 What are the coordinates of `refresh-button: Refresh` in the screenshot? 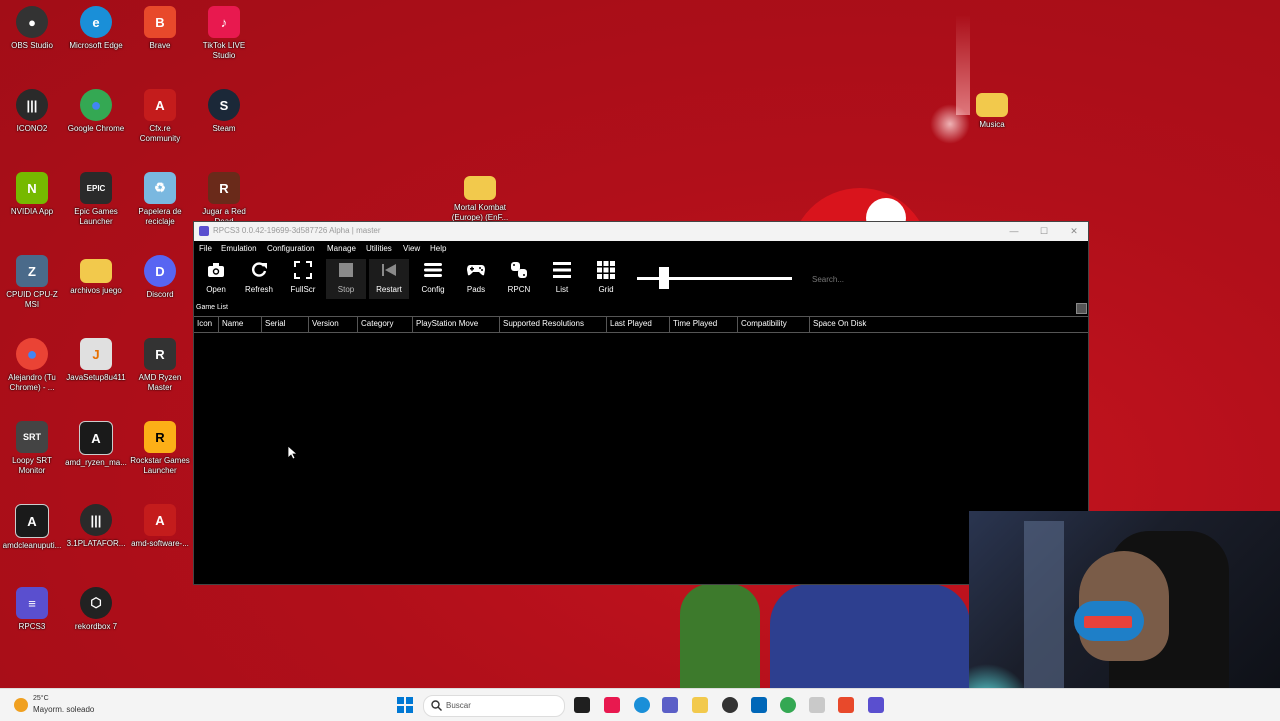 It's located at (259, 279).